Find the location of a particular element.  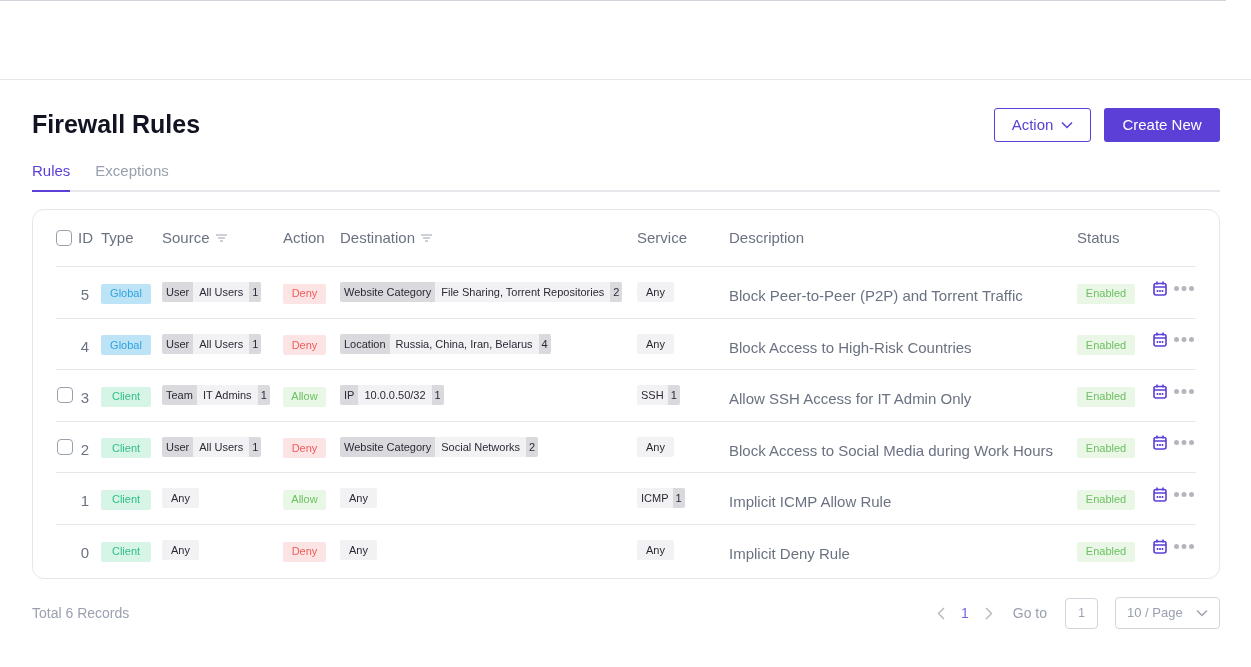

page-input-field: 1 is located at coordinates (1081, 613).